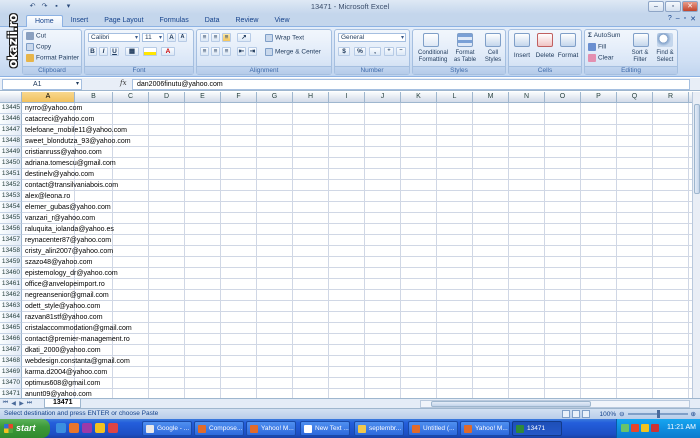 The width and height of the screenshot is (700, 438). I want to click on column-header: E, so click(203, 97).